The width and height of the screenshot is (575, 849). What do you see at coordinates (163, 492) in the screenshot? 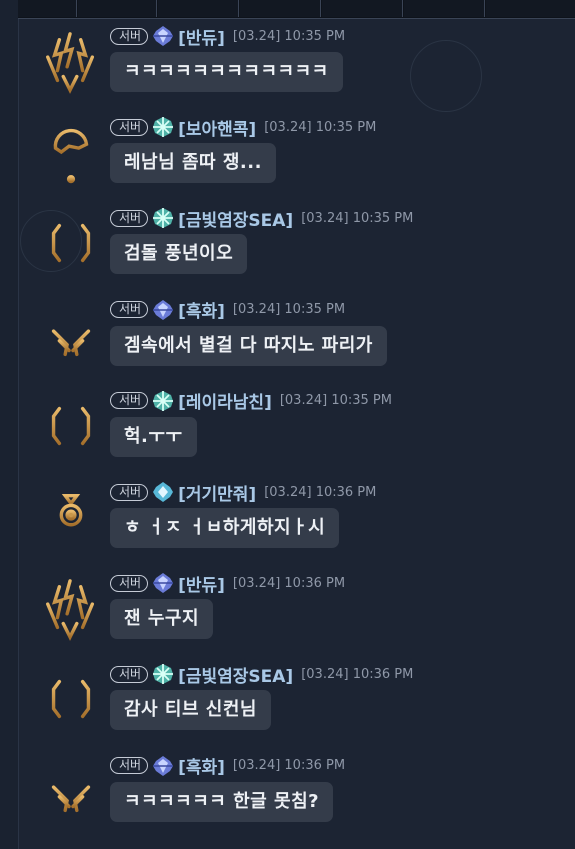
I see `cyan-gem-rank-icon` at bounding box center [163, 492].